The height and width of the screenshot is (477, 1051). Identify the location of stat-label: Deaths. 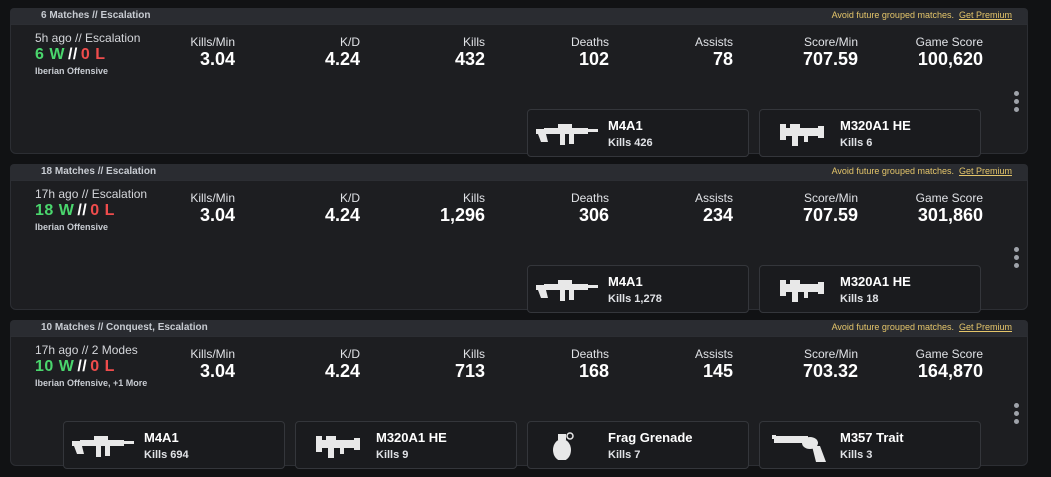
(589, 198).